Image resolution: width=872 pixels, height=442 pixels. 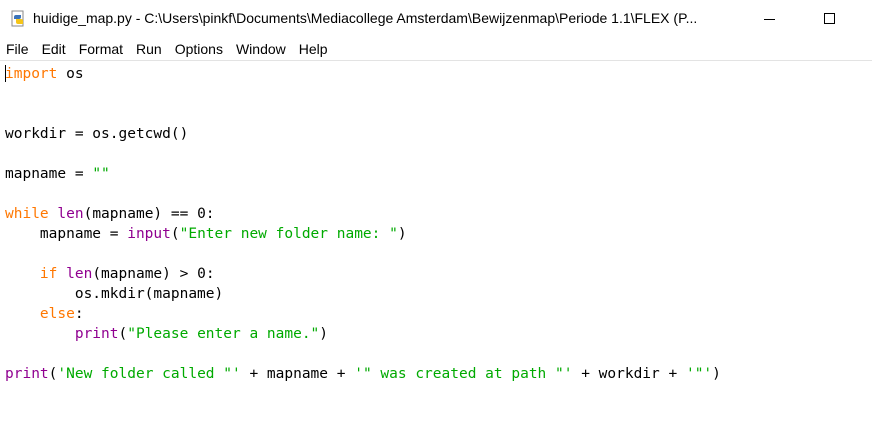 I want to click on menu-run: Run, so click(x=149, y=49).